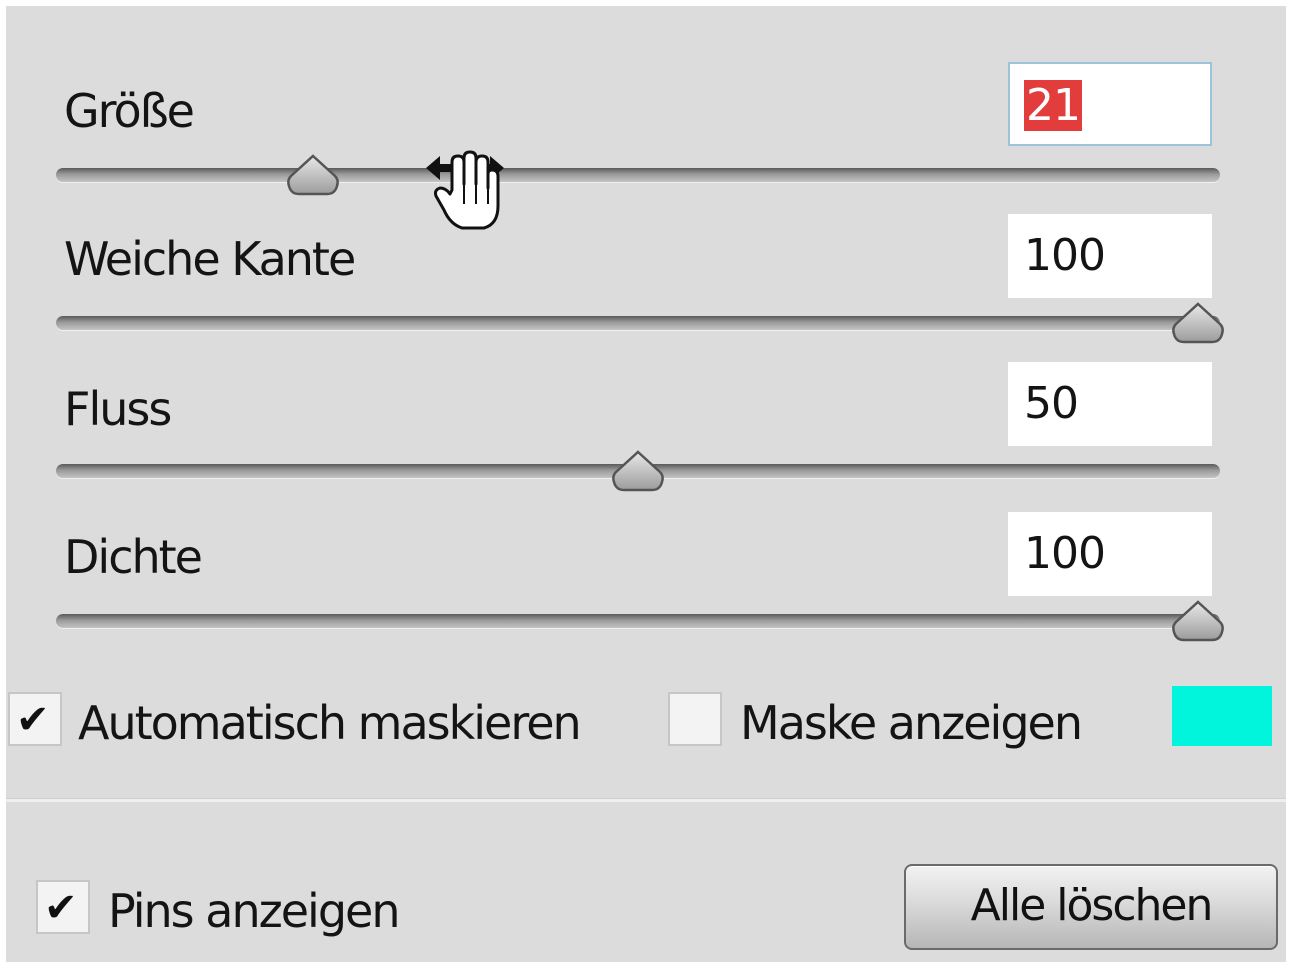 Image resolution: width=1289 pixels, height=964 pixels. Describe the element at coordinates (1198, 622) in the screenshot. I see `density-slider-thumb` at that location.